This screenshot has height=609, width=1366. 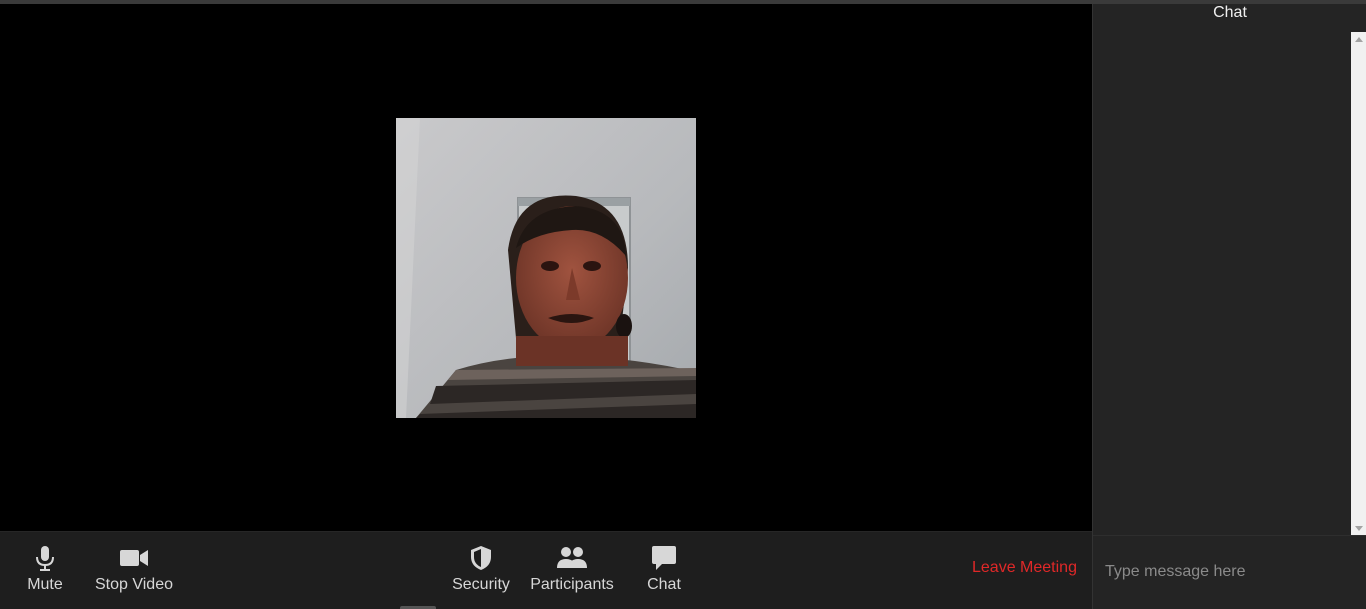 What do you see at coordinates (134, 558) in the screenshot?
I see `video-camera-icon` at bounding box center [134, 558].